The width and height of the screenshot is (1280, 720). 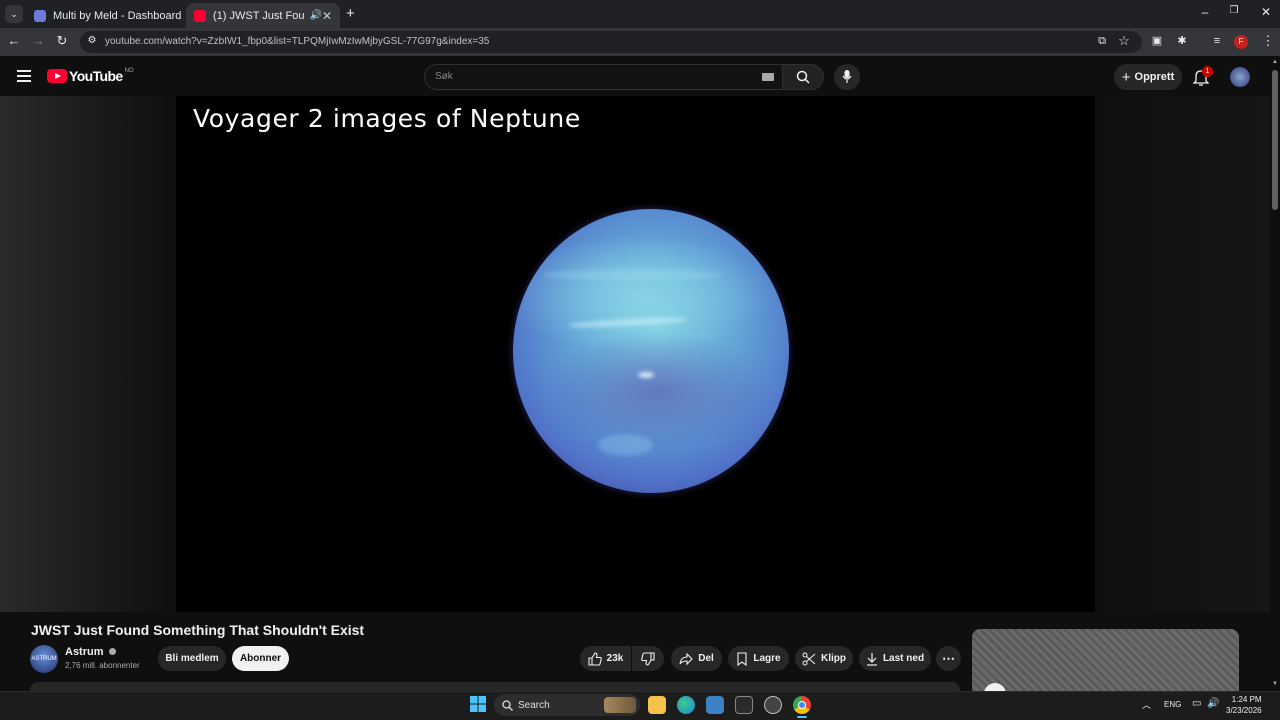 What do you see at coordinates (1234, 10) in the screenshot?
I see `restore-icon: ❐` at bounding box center [1234, 10].